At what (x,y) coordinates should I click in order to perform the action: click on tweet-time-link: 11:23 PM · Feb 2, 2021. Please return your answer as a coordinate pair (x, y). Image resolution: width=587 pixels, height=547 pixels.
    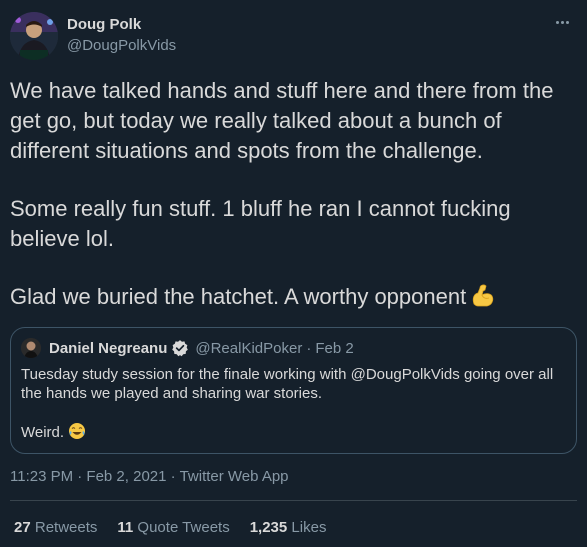
    Looking at the image, I should click on (88, 476).